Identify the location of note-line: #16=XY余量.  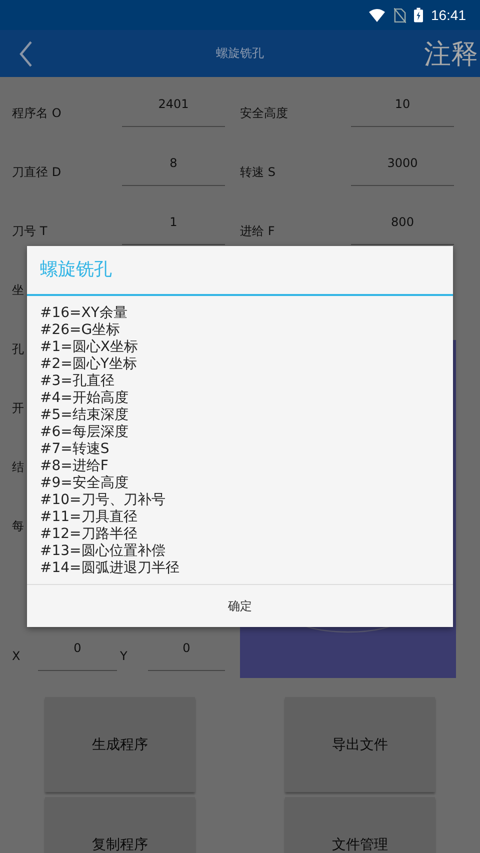
(84, 313).